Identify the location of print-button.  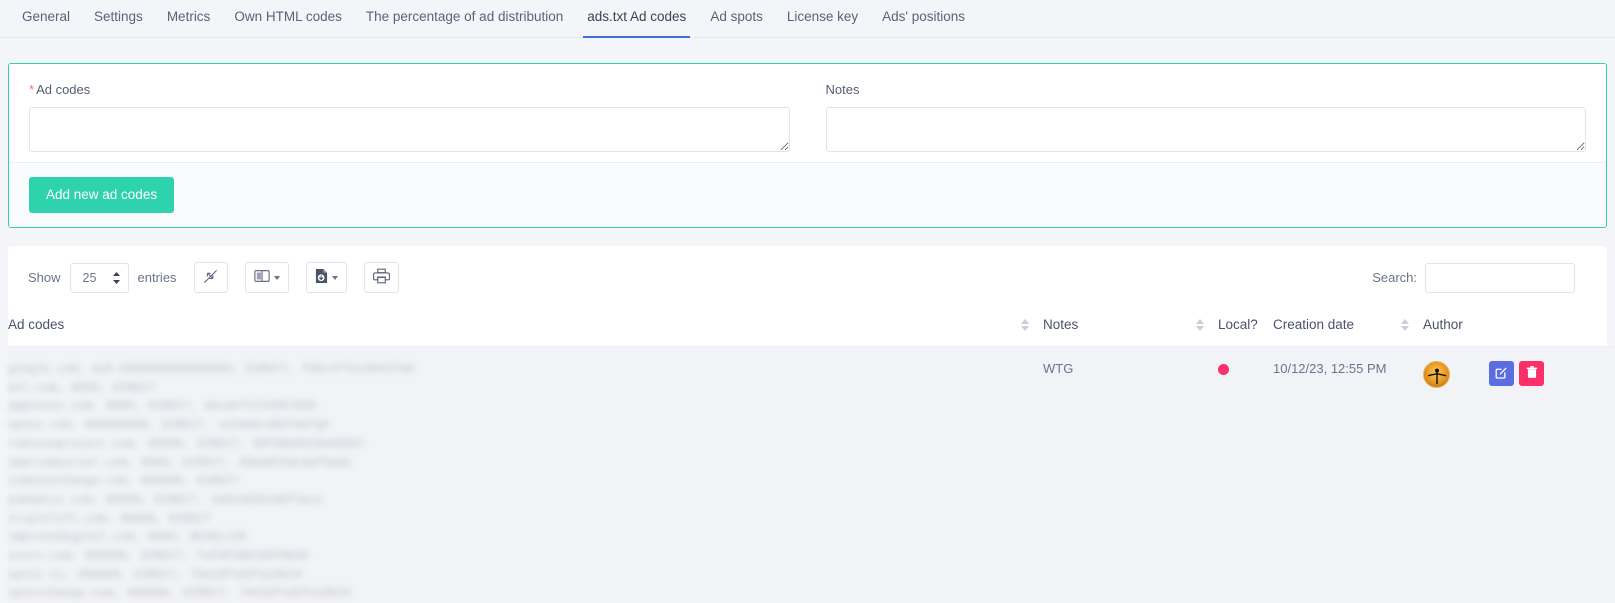
(381, 277).